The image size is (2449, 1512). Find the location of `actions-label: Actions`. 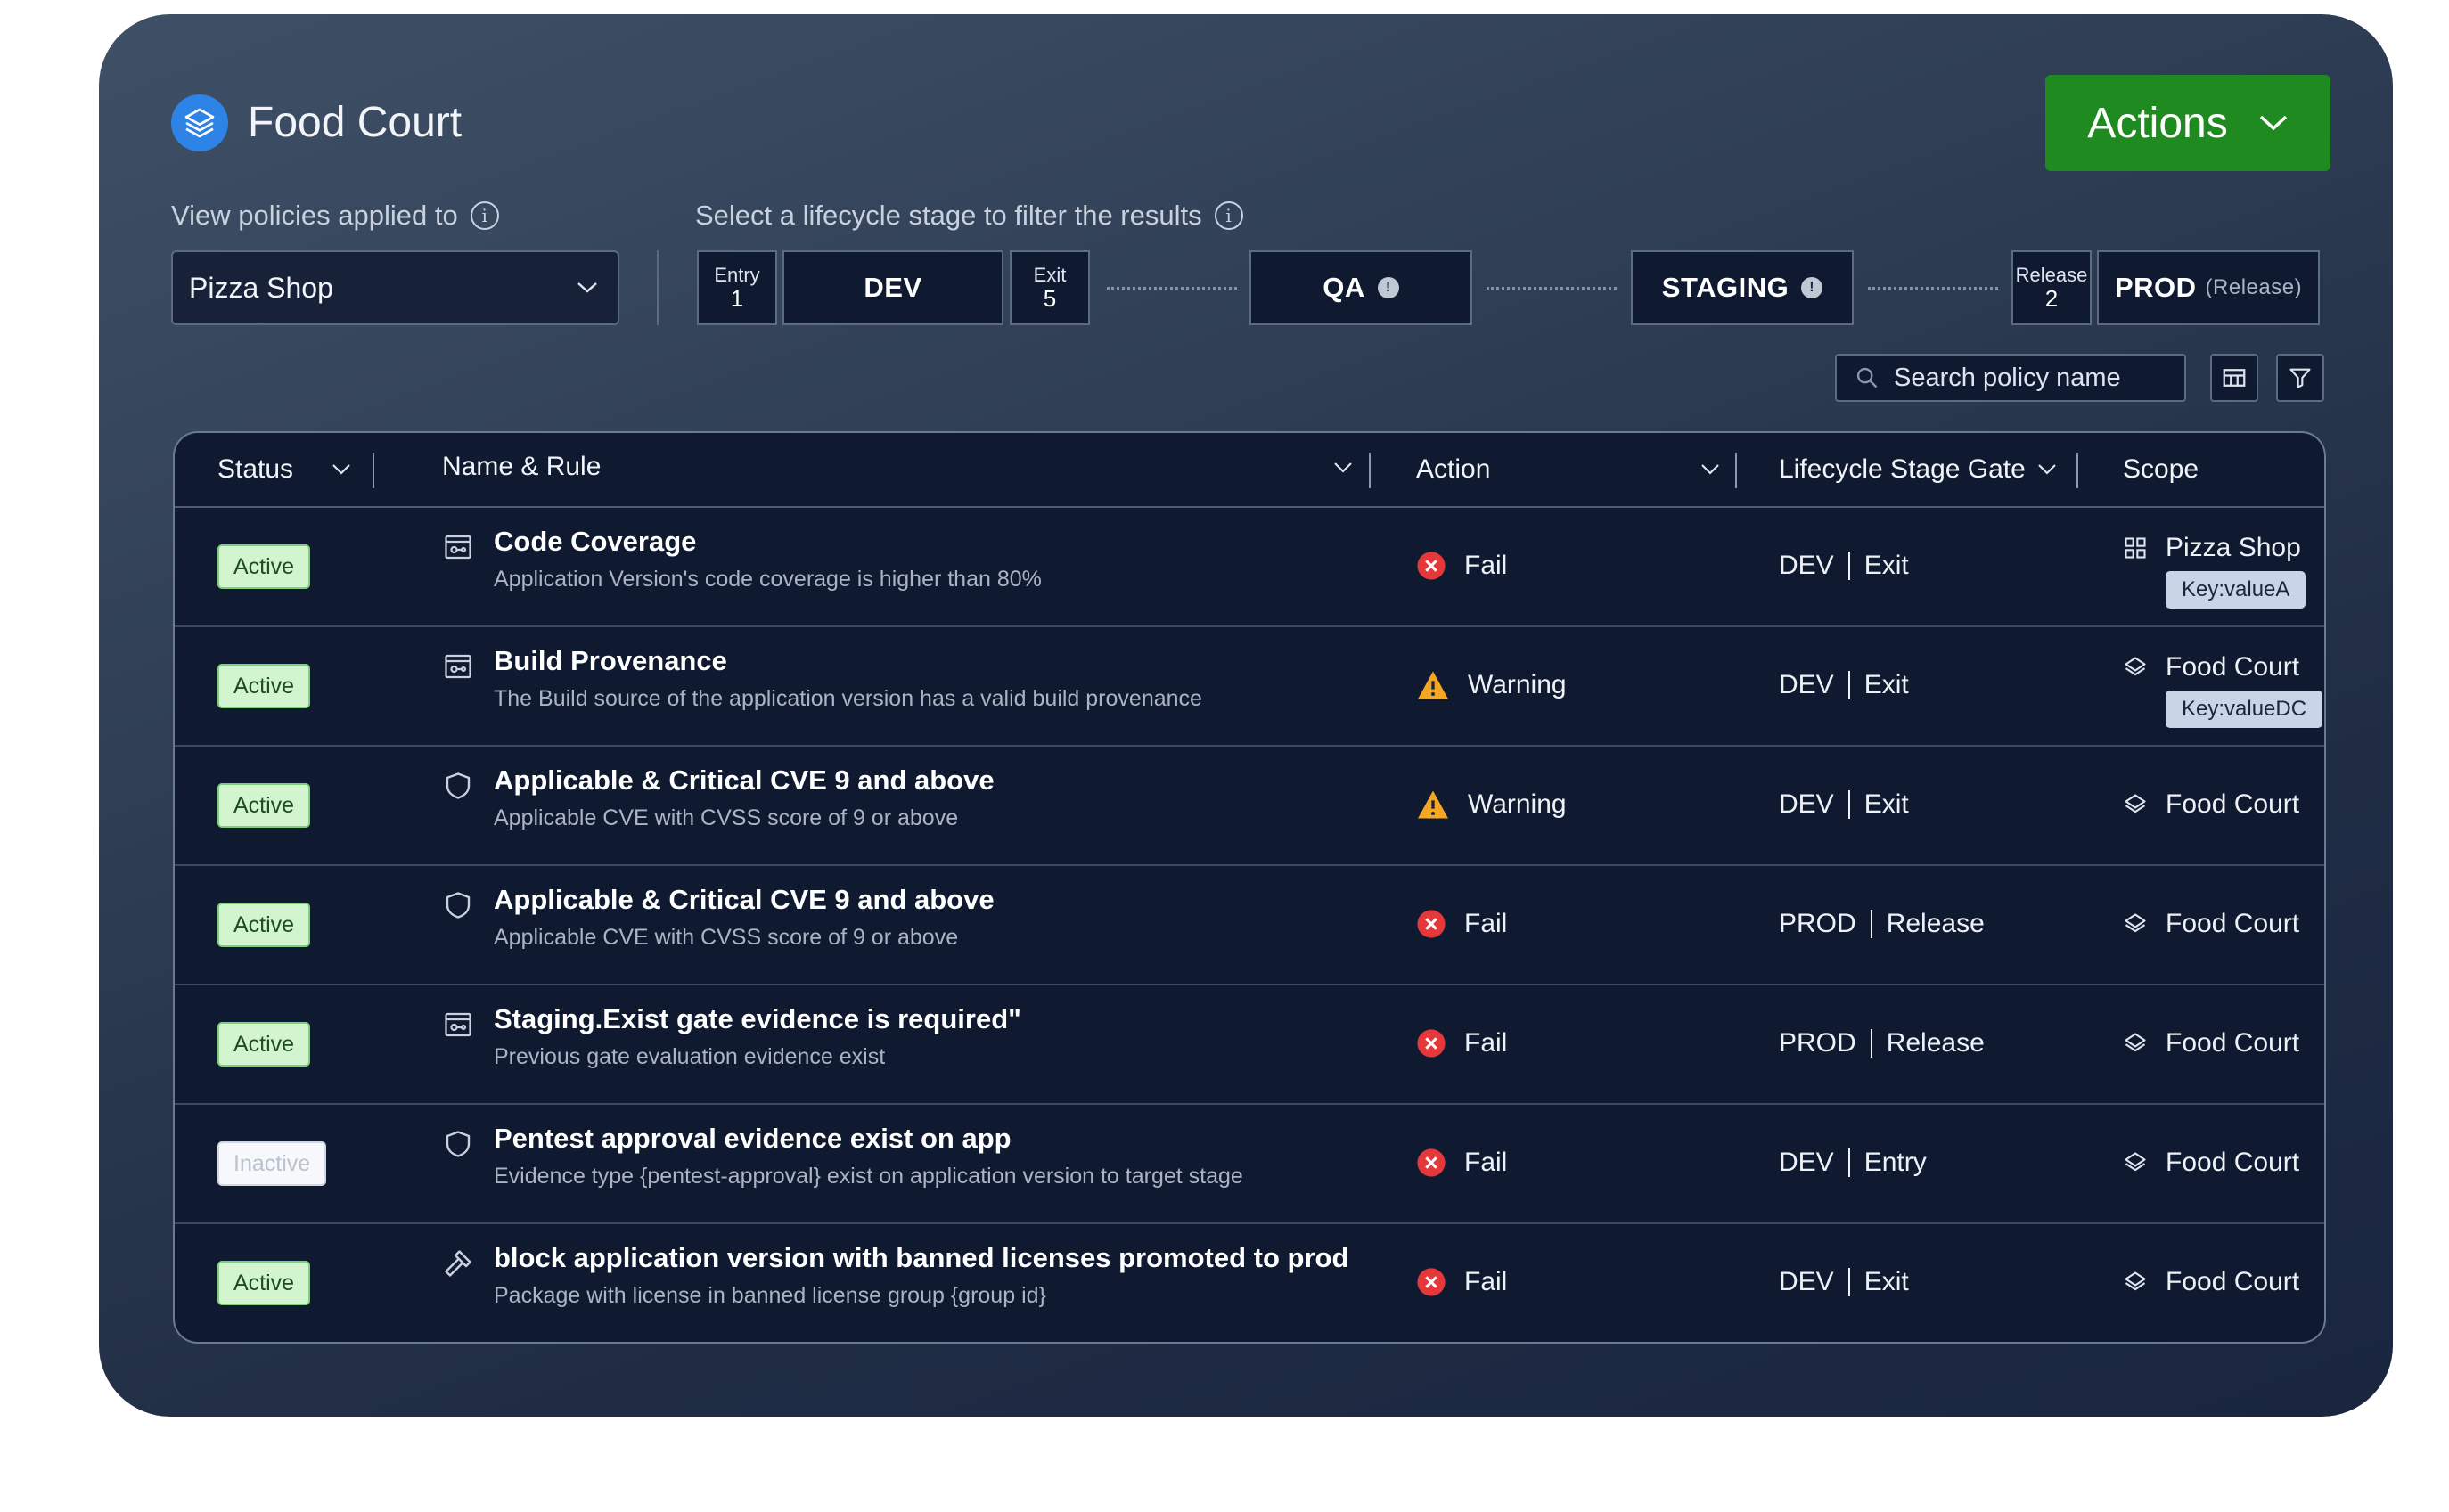

actions-label: Actions is located at coordinates (2157, 123).